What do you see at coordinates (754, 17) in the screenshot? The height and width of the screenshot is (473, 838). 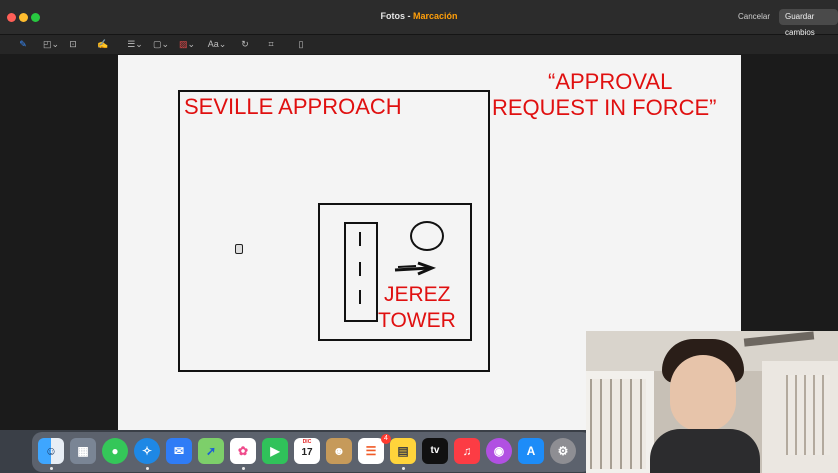 I see `cancel-button: Cancelar` at bounding box center [754, 17].